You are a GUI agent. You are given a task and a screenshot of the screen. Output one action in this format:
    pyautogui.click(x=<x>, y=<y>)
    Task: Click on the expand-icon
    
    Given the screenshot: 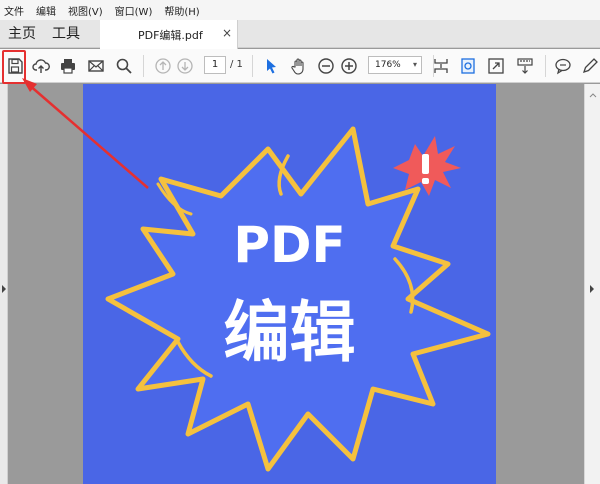 What is the action you would take?
    pyautogui.click(x=496, y=66)
    